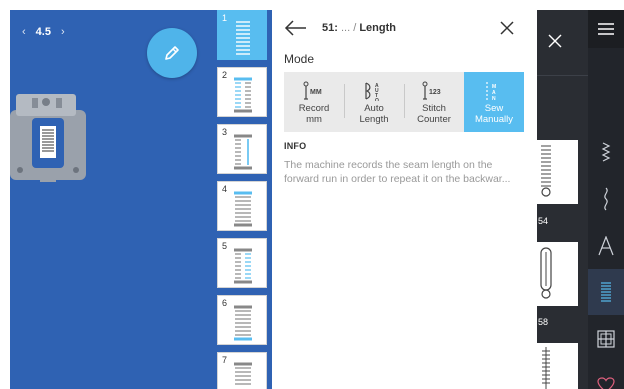 The height and width of the screenshot is (389, 624). I want to click on stitch-number: 58, so click(543, 322).